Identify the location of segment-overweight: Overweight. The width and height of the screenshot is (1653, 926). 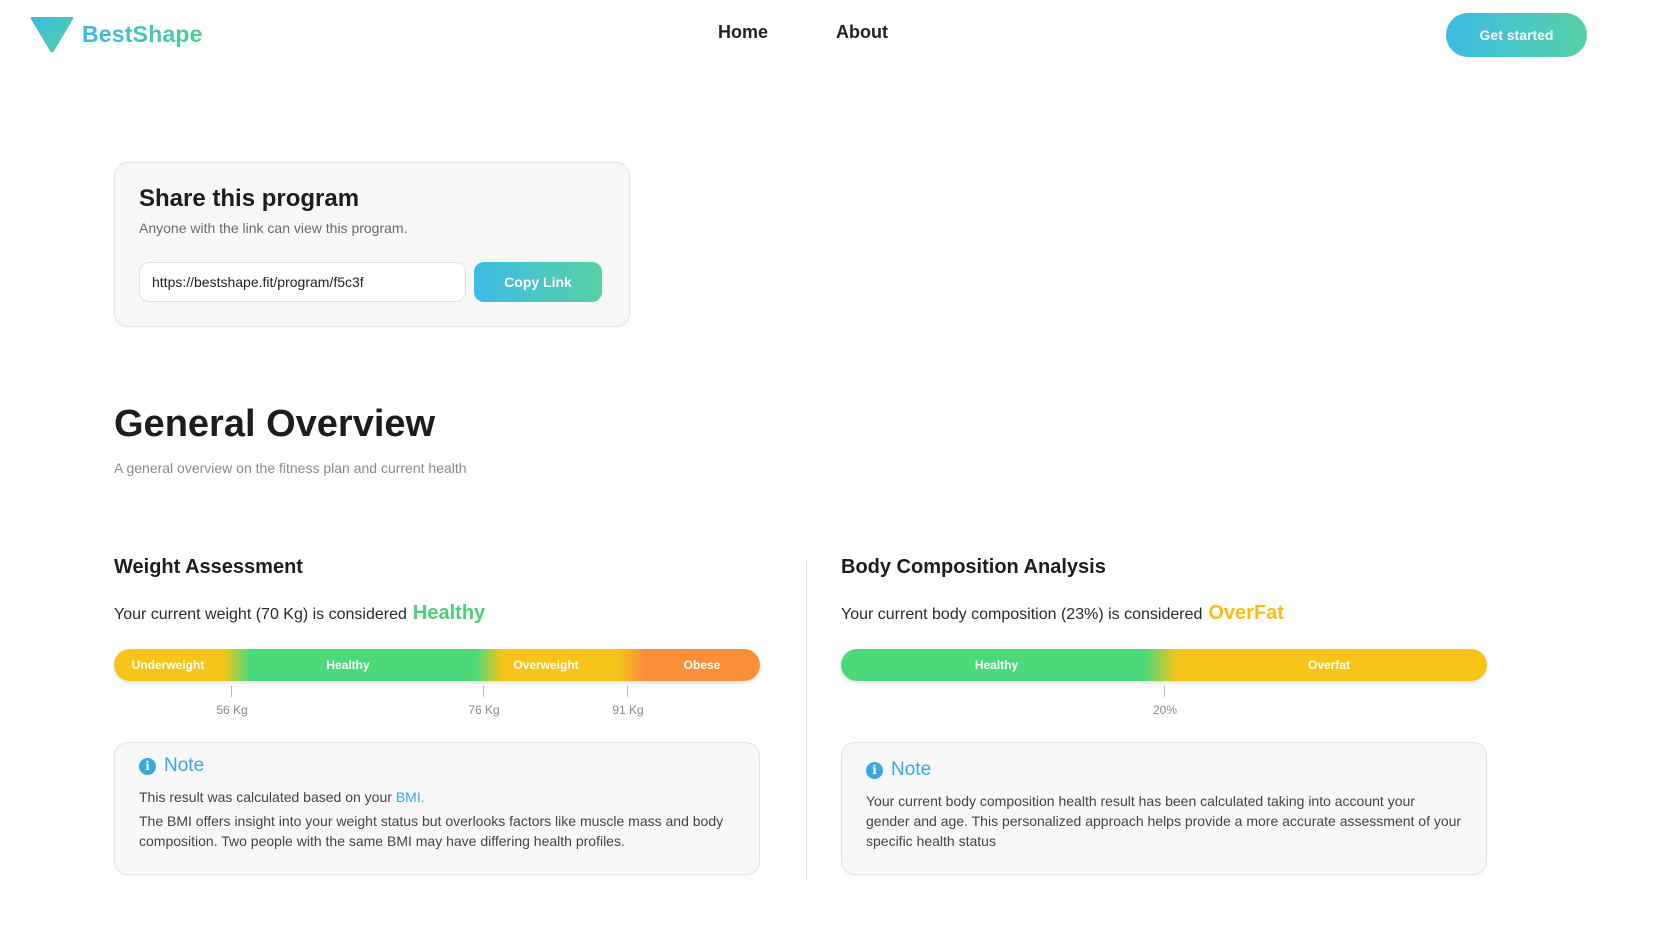
(546, 665).